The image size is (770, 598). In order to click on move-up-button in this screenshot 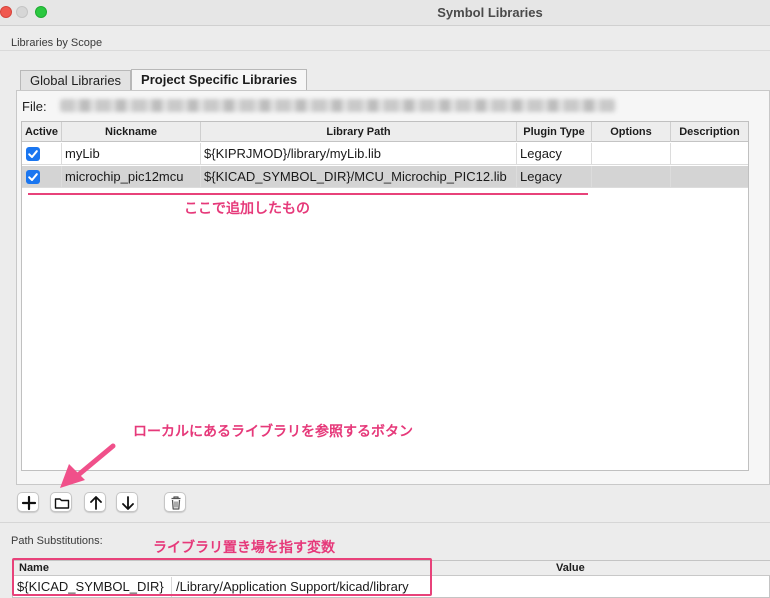, I will do `click(95, 502)`.